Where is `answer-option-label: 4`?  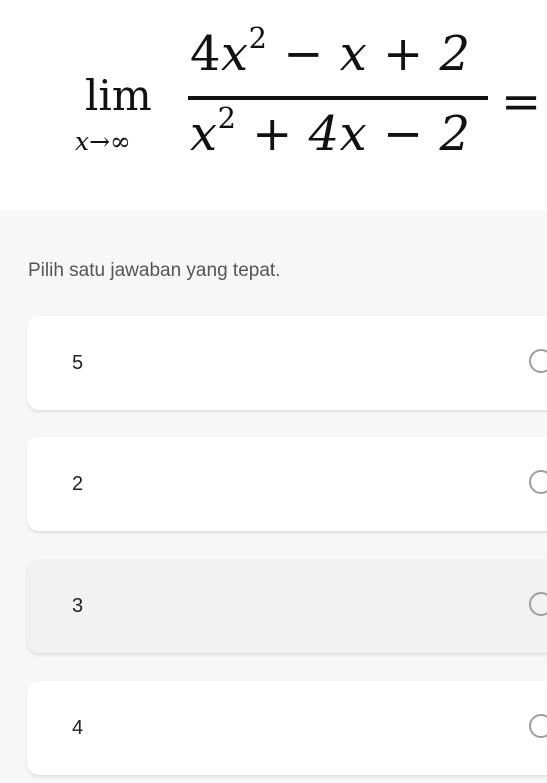 answer-option-label: 4 is located at coordinates (78, 728).